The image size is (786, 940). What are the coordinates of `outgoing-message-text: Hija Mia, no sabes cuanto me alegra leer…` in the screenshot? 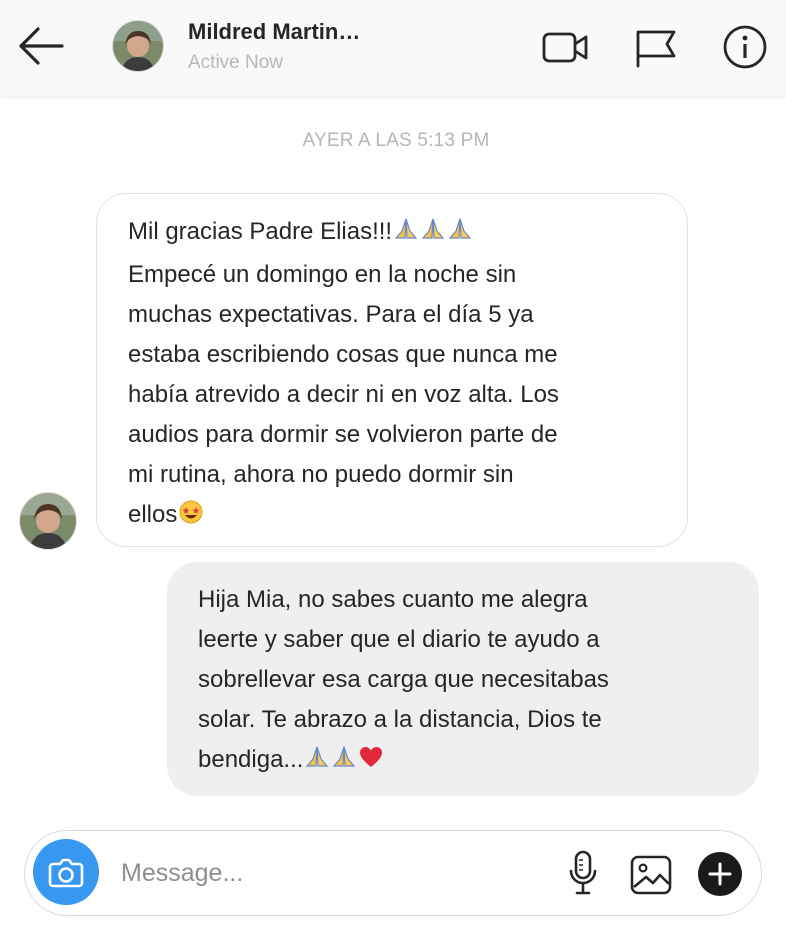 It's located at (468, 681).